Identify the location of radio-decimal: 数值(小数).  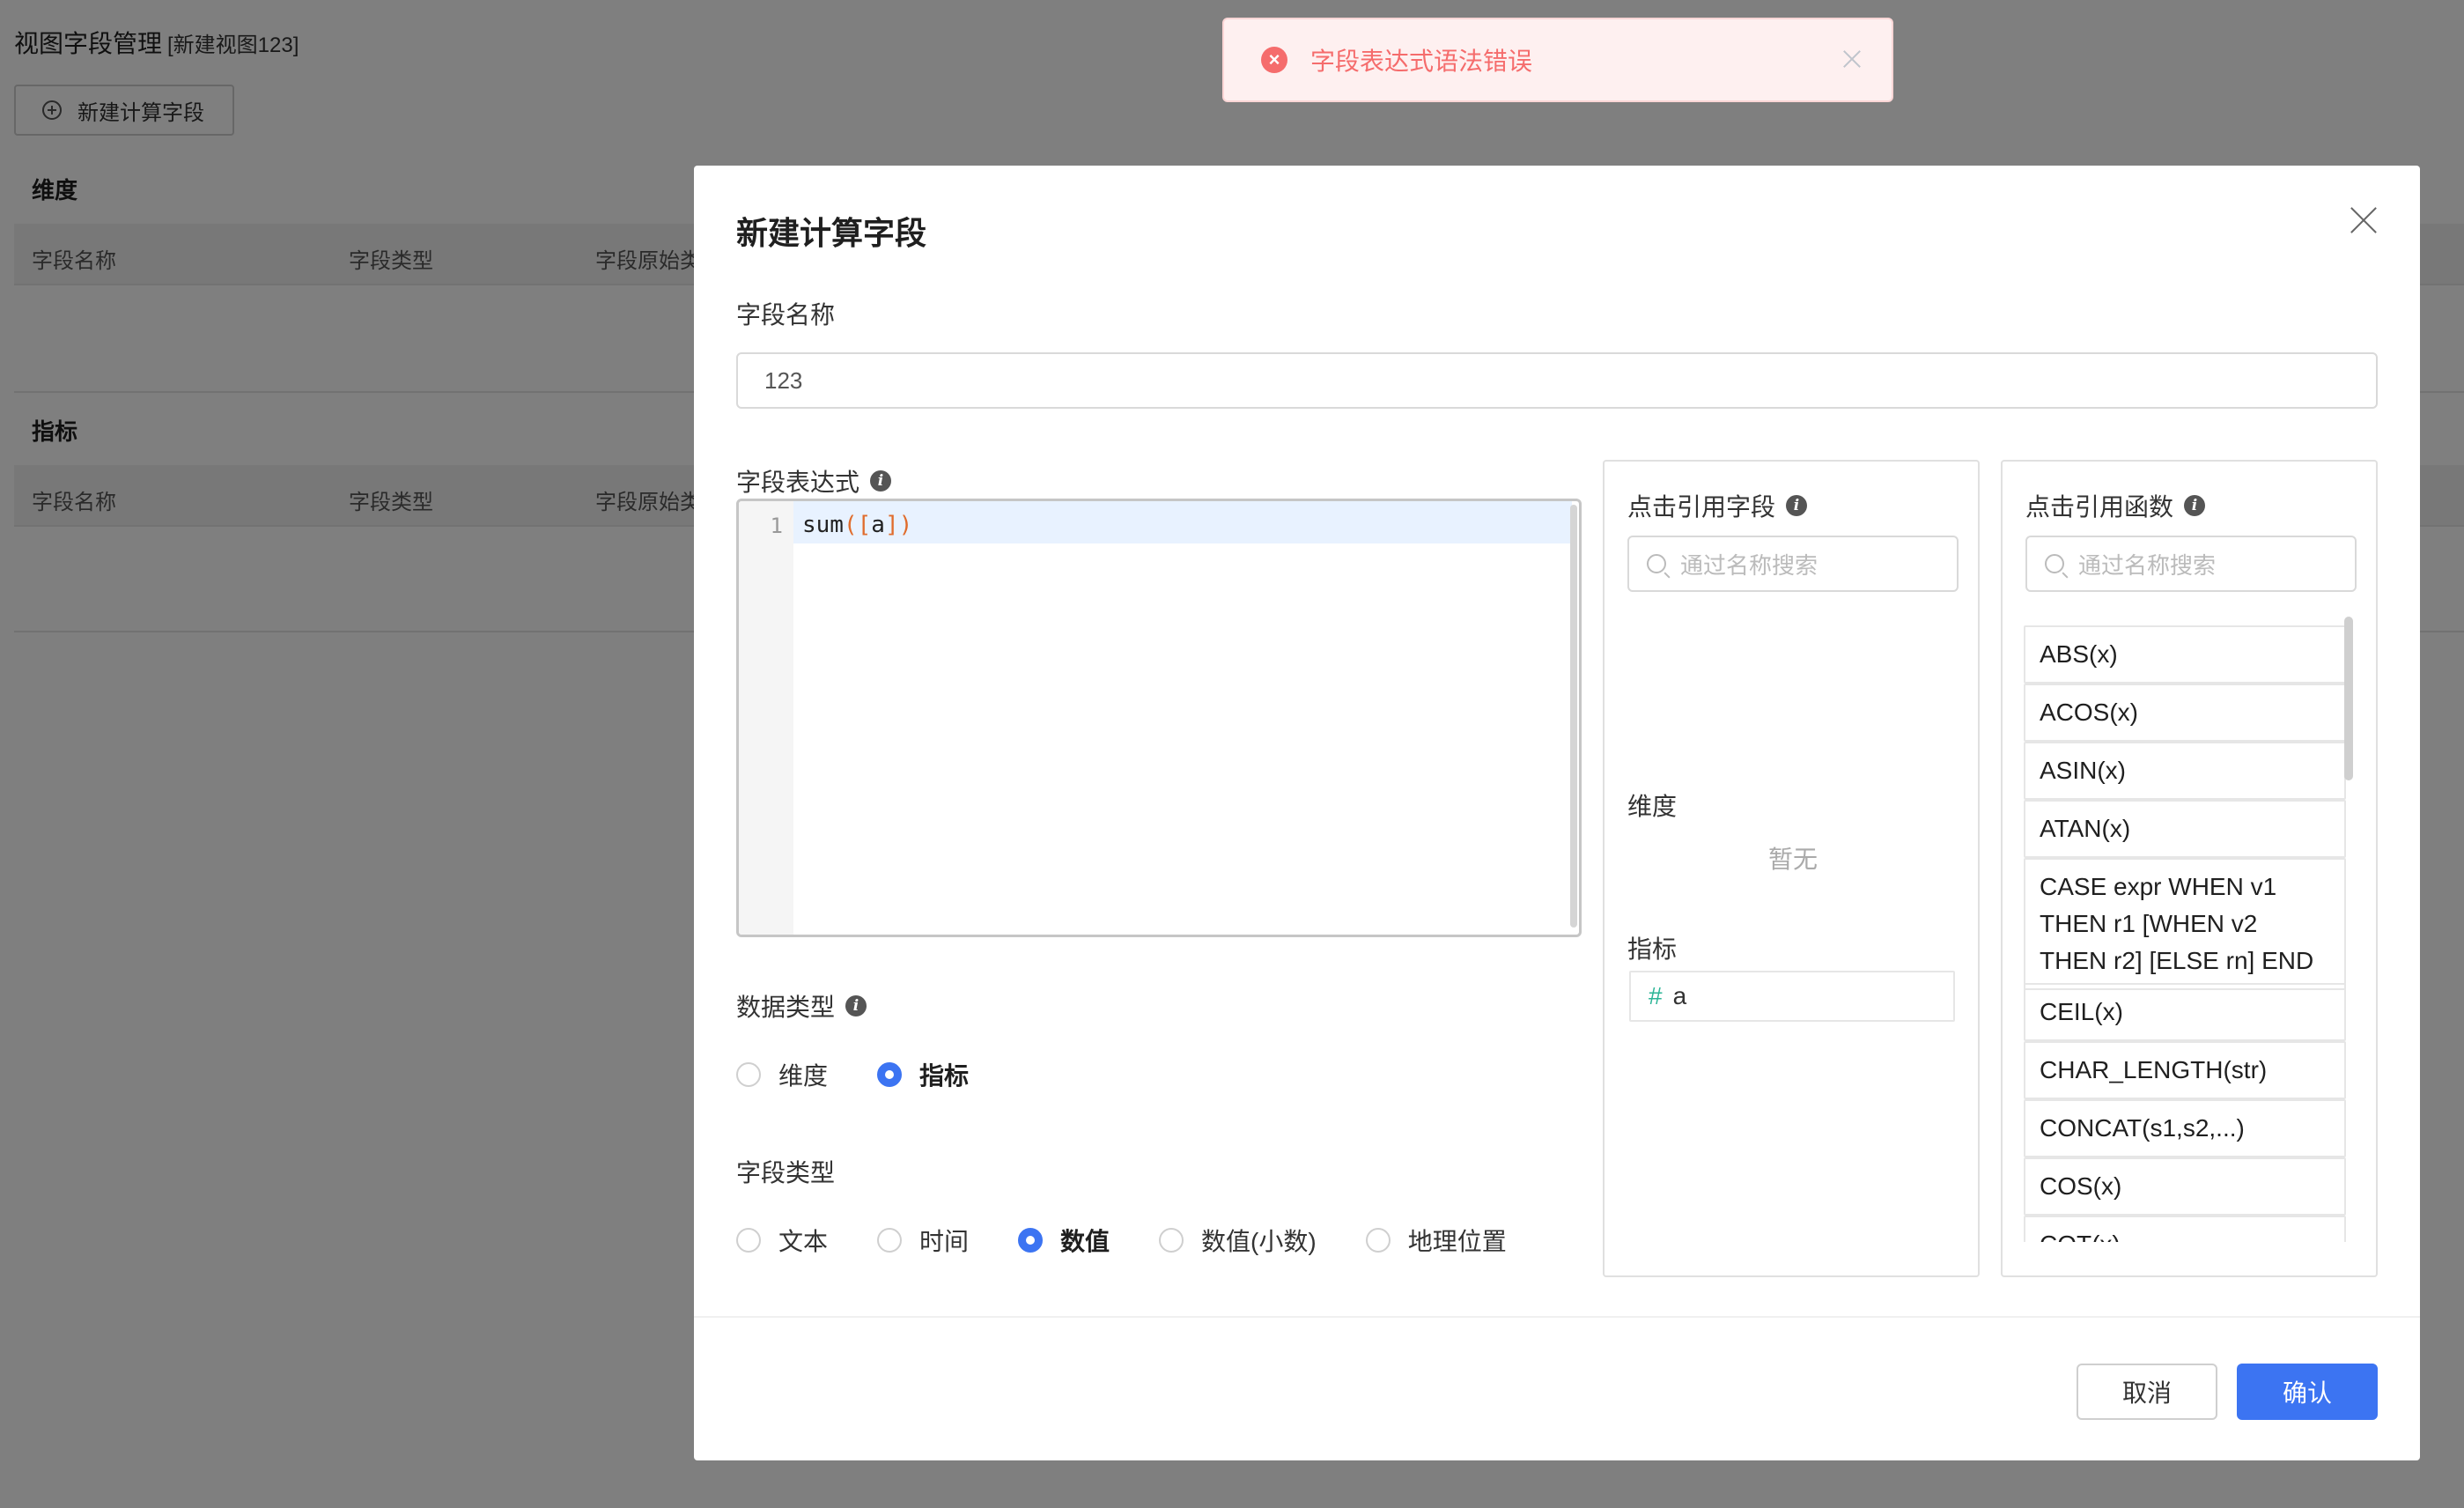
(1238, 1240).